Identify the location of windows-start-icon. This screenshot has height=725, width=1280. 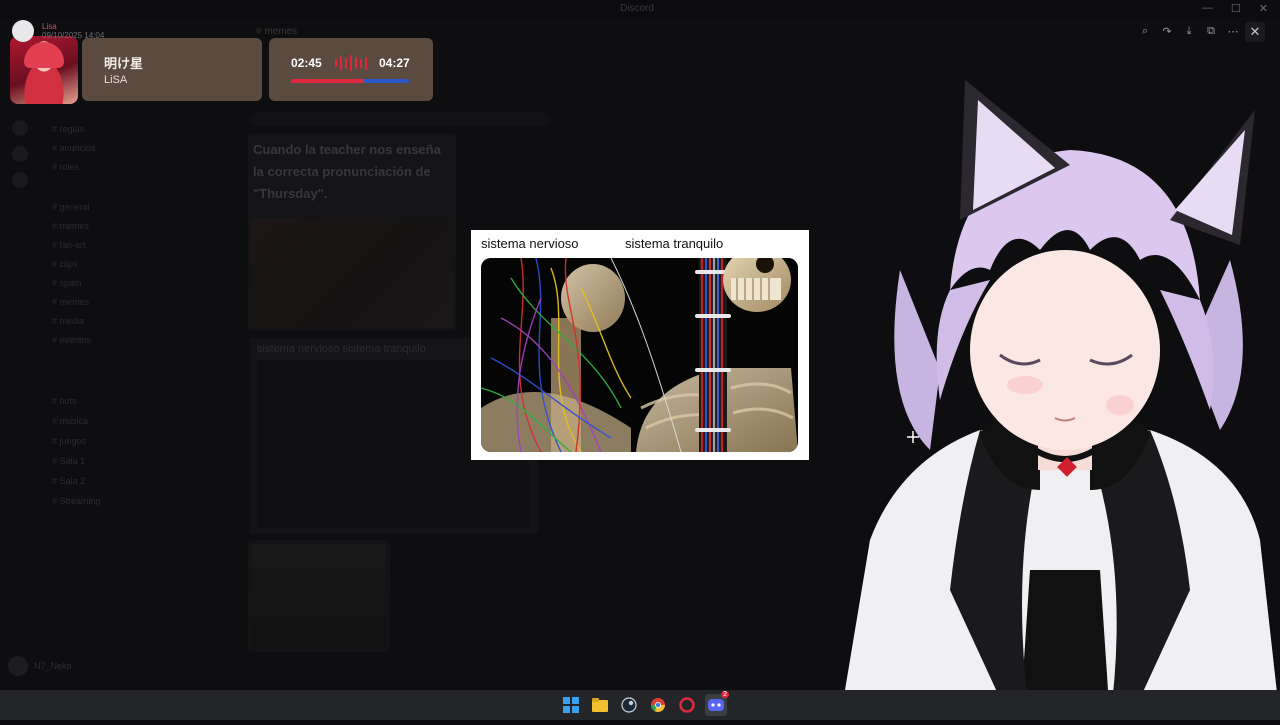
(571, 705).